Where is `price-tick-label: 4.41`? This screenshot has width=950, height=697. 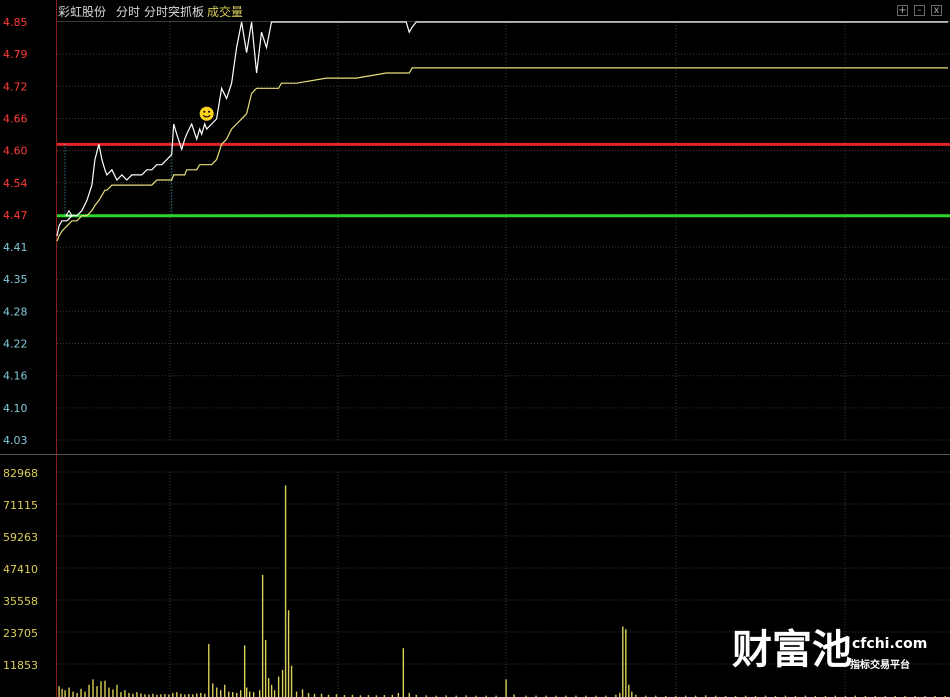 price-tick-label: 4.41 is located at coordinates (15, 247).